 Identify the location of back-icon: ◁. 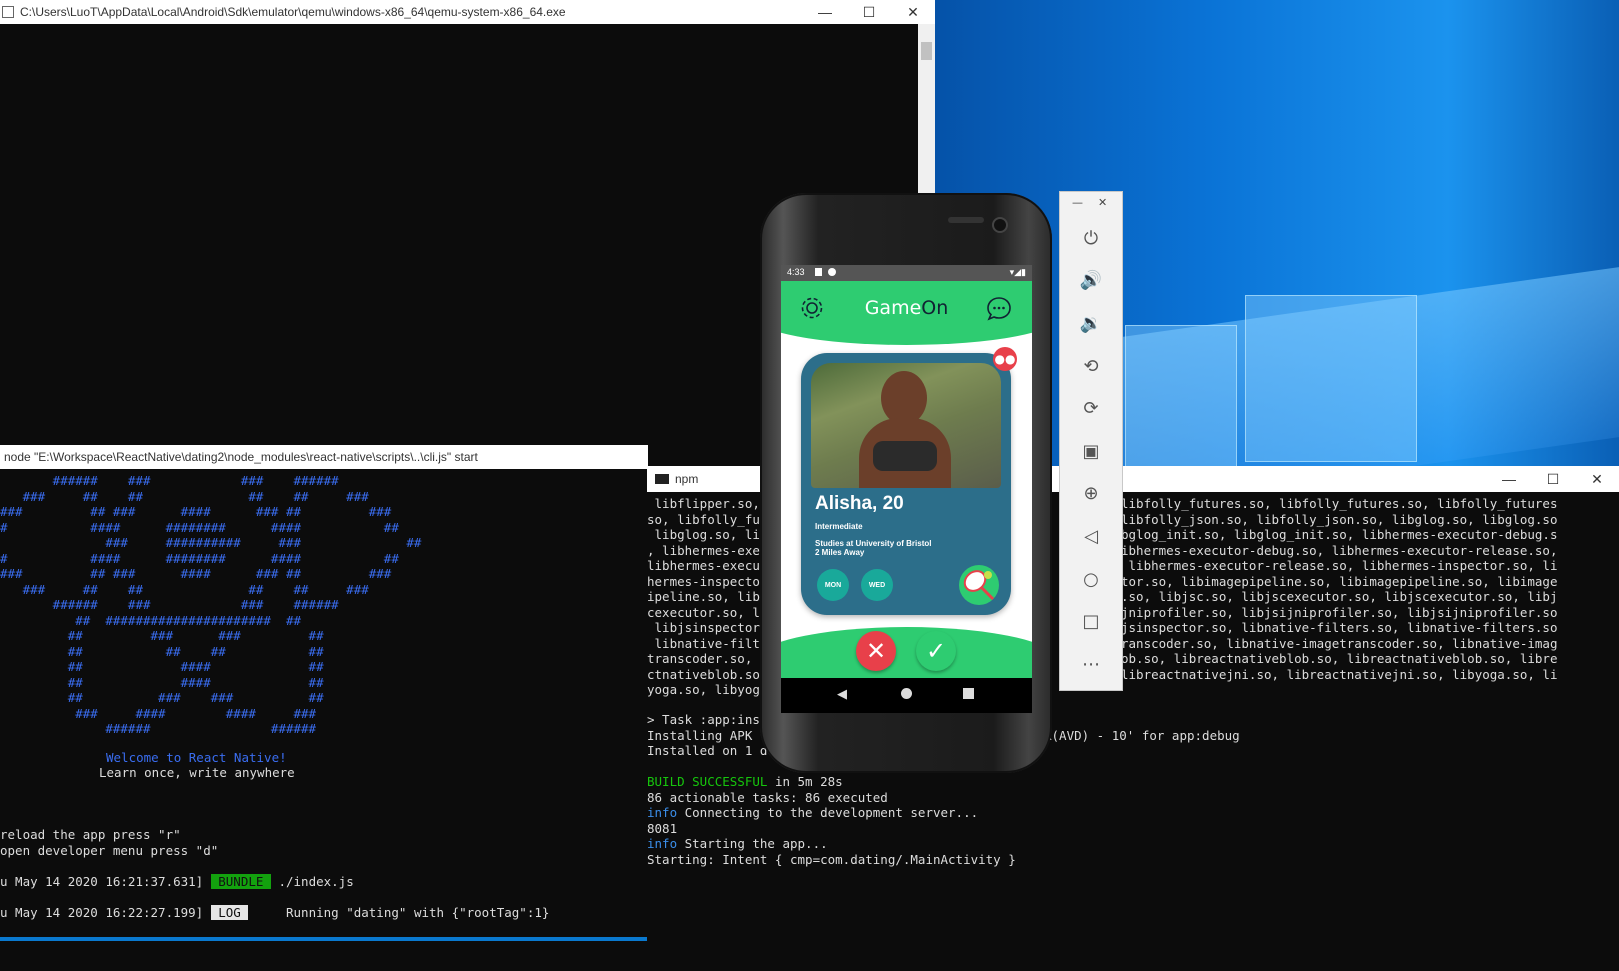
(1091, 536).